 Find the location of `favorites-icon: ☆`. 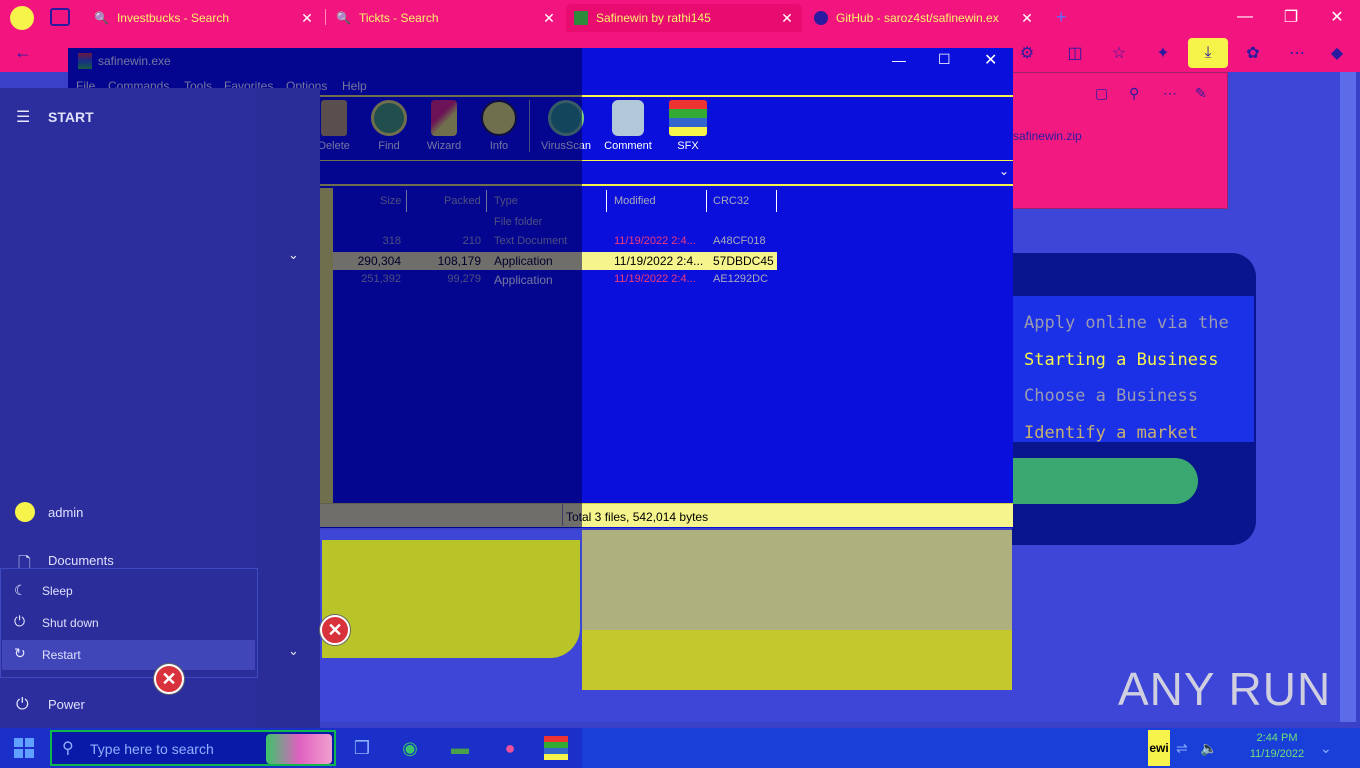

favorites-icon: ☆ is located at coordinates (1119, 53).